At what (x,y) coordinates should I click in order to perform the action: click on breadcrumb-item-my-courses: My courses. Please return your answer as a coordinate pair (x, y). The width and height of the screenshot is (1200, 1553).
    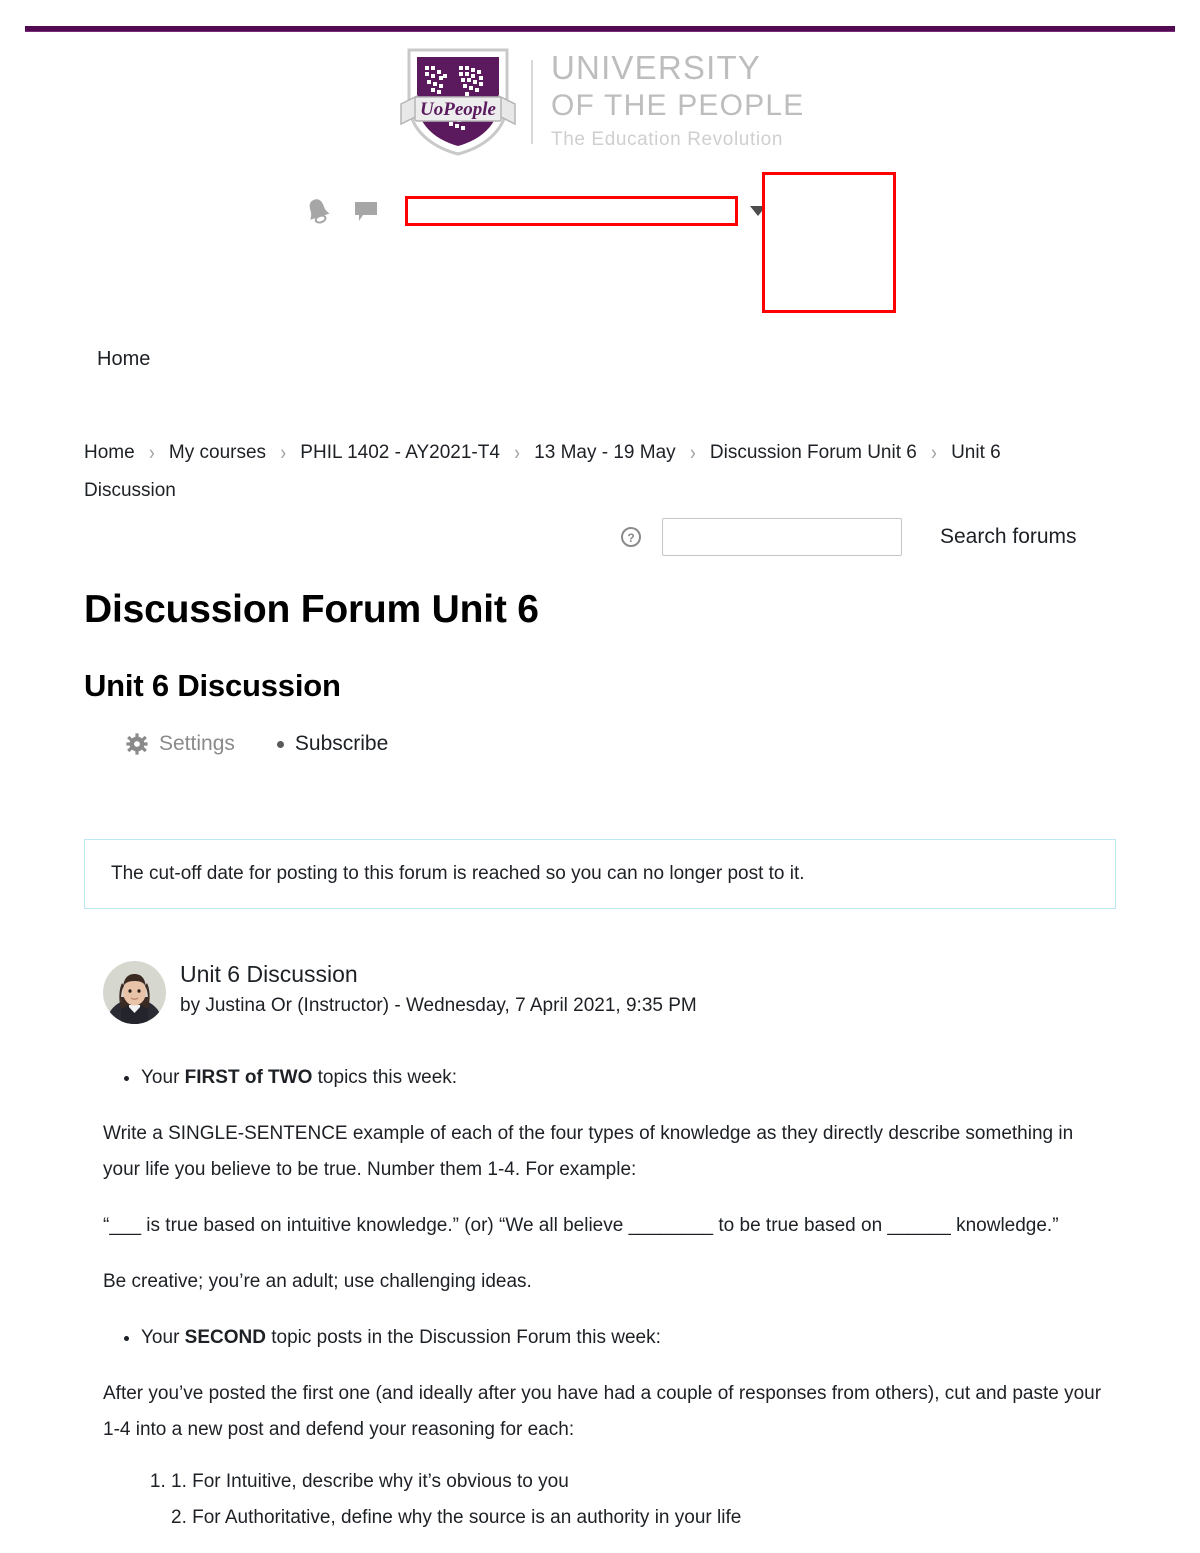
    Looking at the image, I should click on (217, 452).